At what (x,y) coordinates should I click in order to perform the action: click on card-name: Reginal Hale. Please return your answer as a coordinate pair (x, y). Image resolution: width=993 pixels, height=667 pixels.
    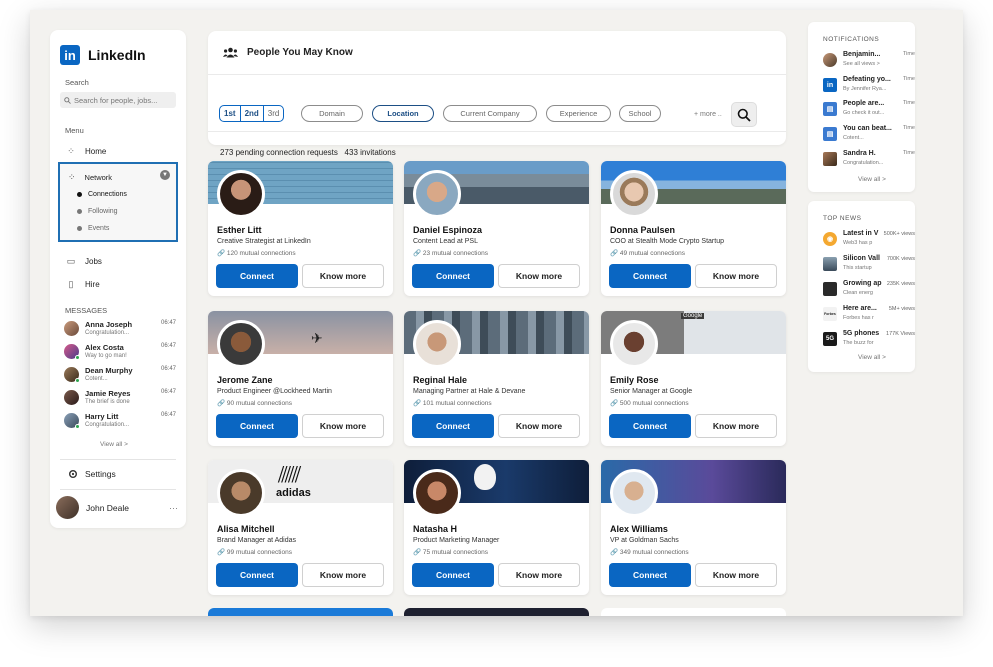
    Looking at the image, I should click on (440, 380).